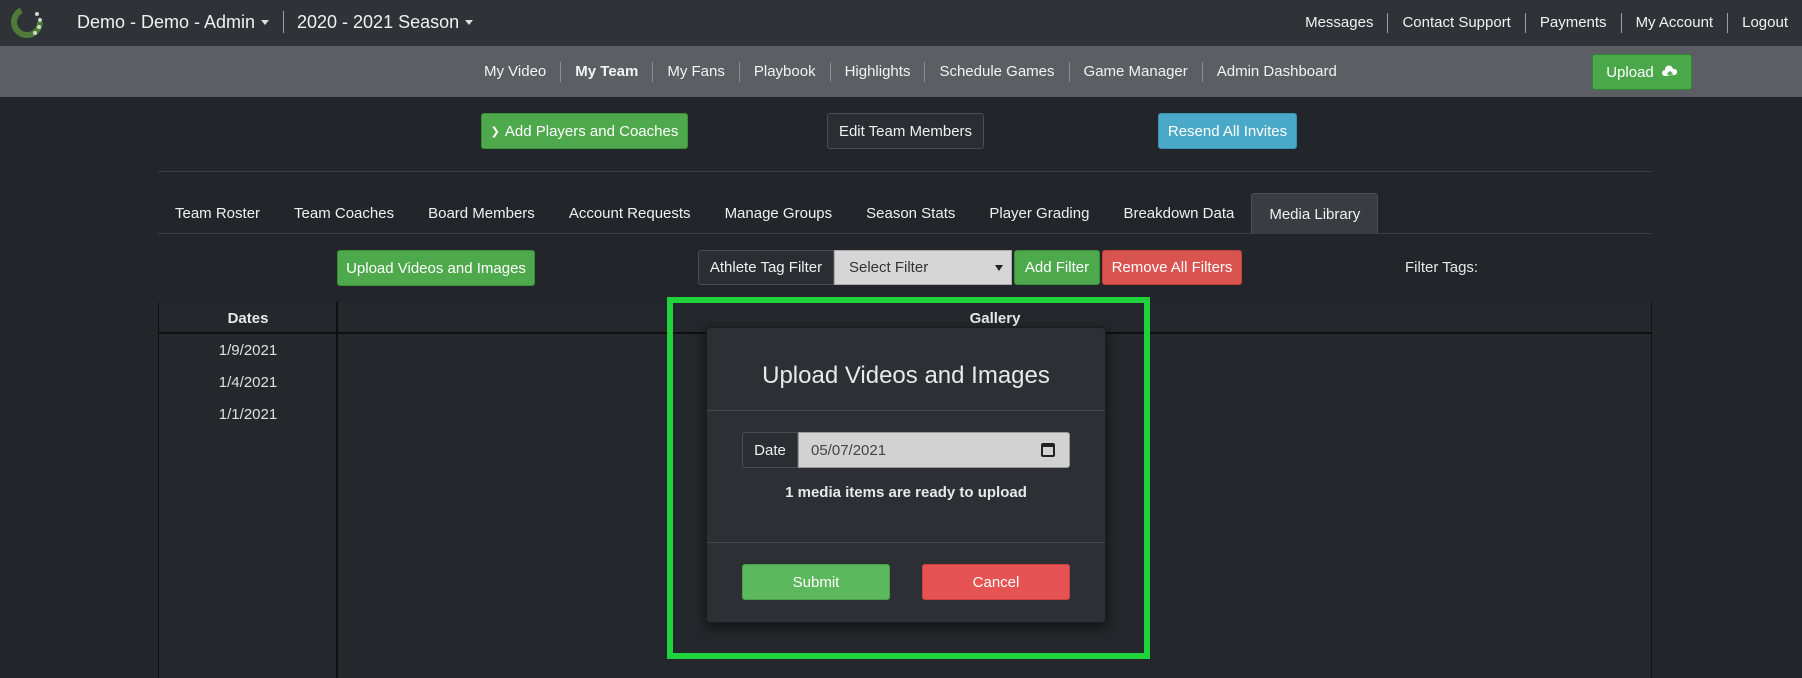  I want to click on remove-all-filters-label: Remove All Filters, so click(1172, 267).